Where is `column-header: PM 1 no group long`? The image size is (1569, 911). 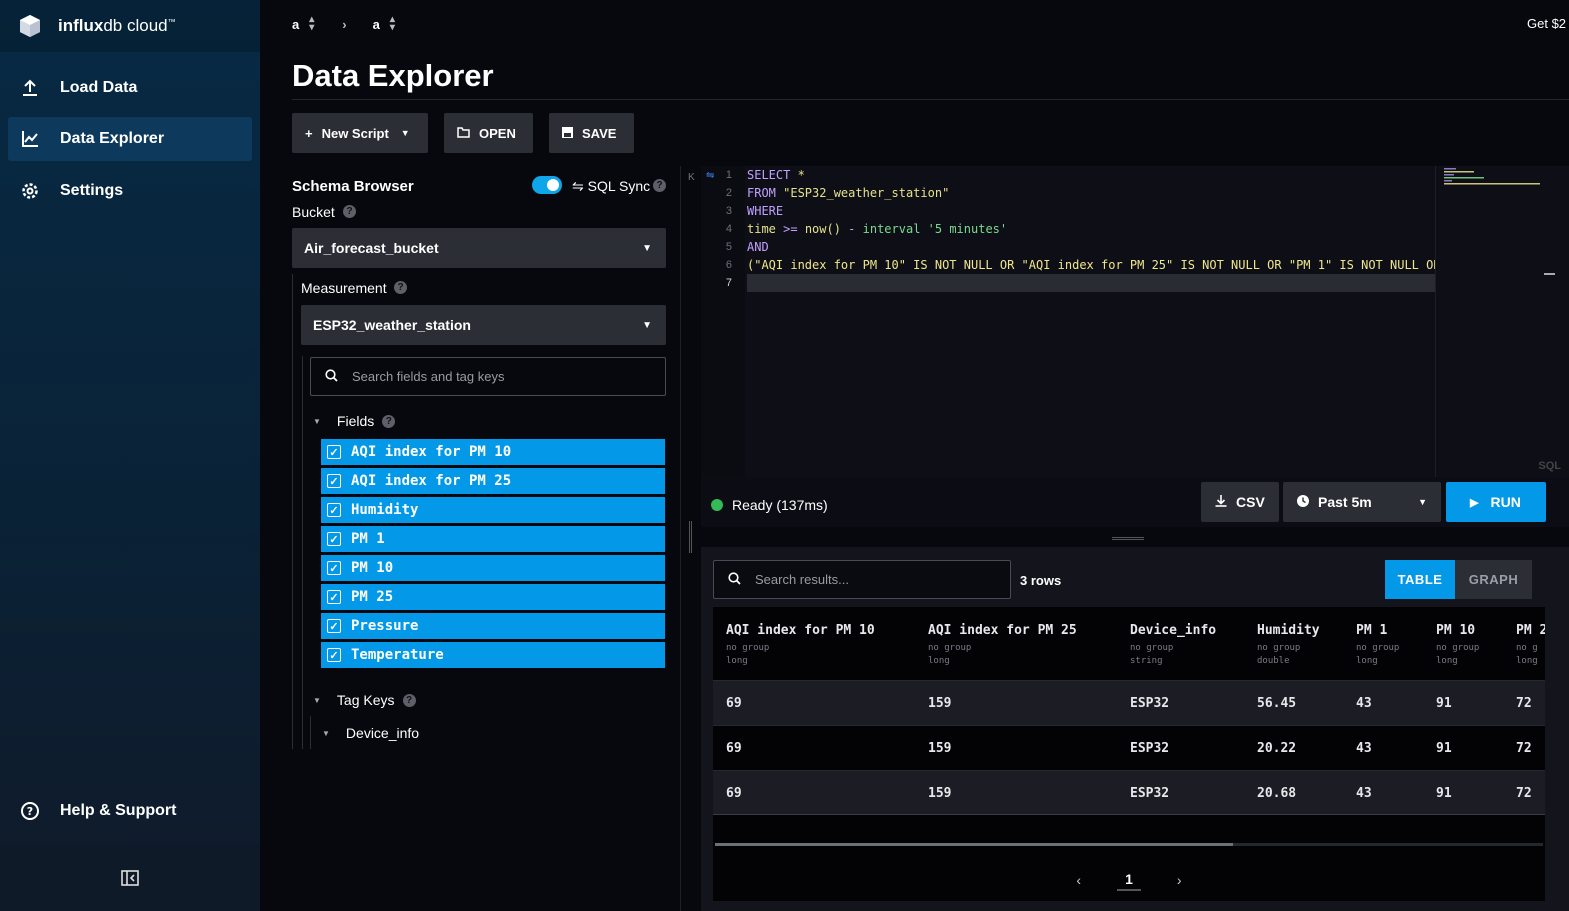 column-header: PM 1 no group long is located at coordinates (1377, 645).